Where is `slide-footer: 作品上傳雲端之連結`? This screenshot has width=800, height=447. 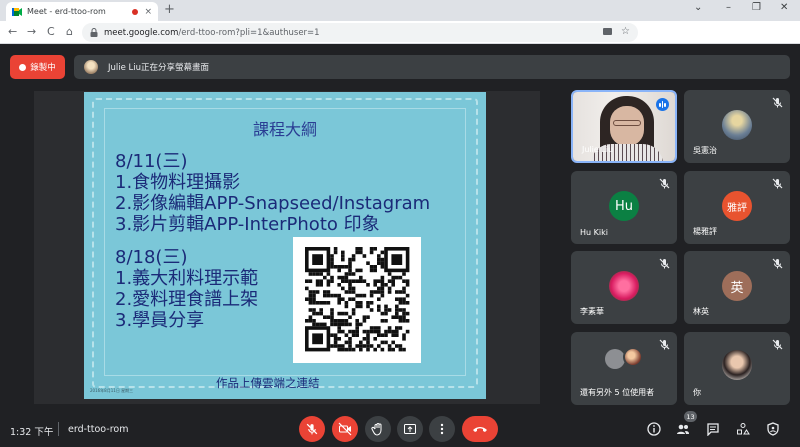
slide-footer: 作品上傳雲端之連結 is located at coordinates (268, 383).